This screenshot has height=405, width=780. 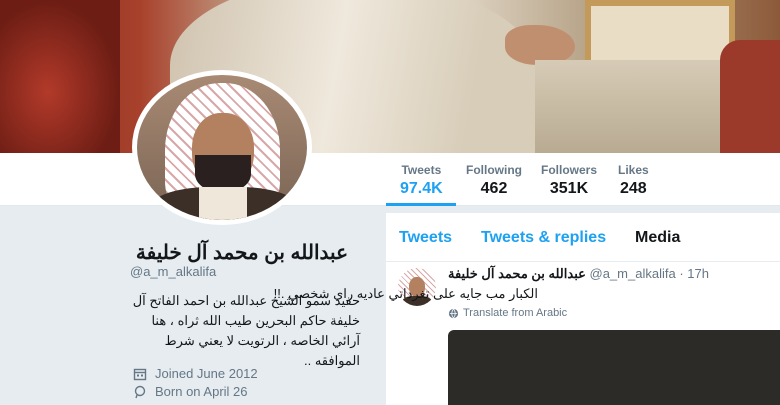 I want to click on globe-icon, so click(x=453, y=313).